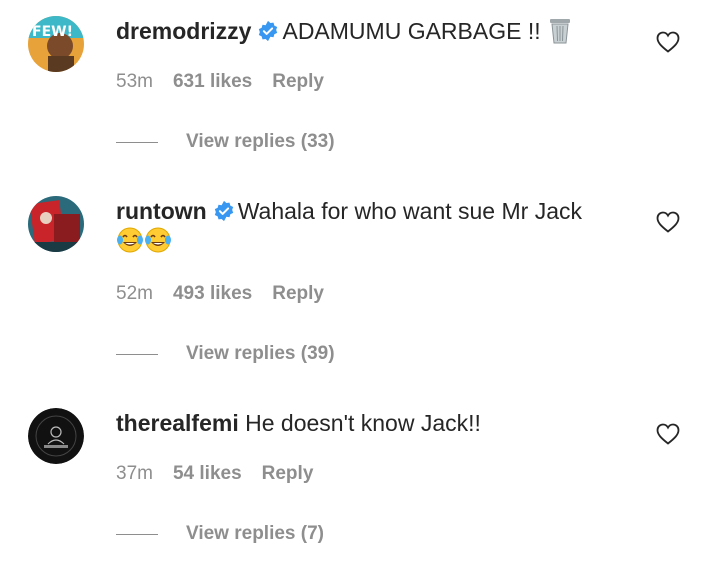 Image resolution: width=720 pixels, height=572 pixels. Describe the element at coordinates (376, 228) in the screenshot. I see `comment-body: runtown Wahala for who want sue Mr Jack` at that location.